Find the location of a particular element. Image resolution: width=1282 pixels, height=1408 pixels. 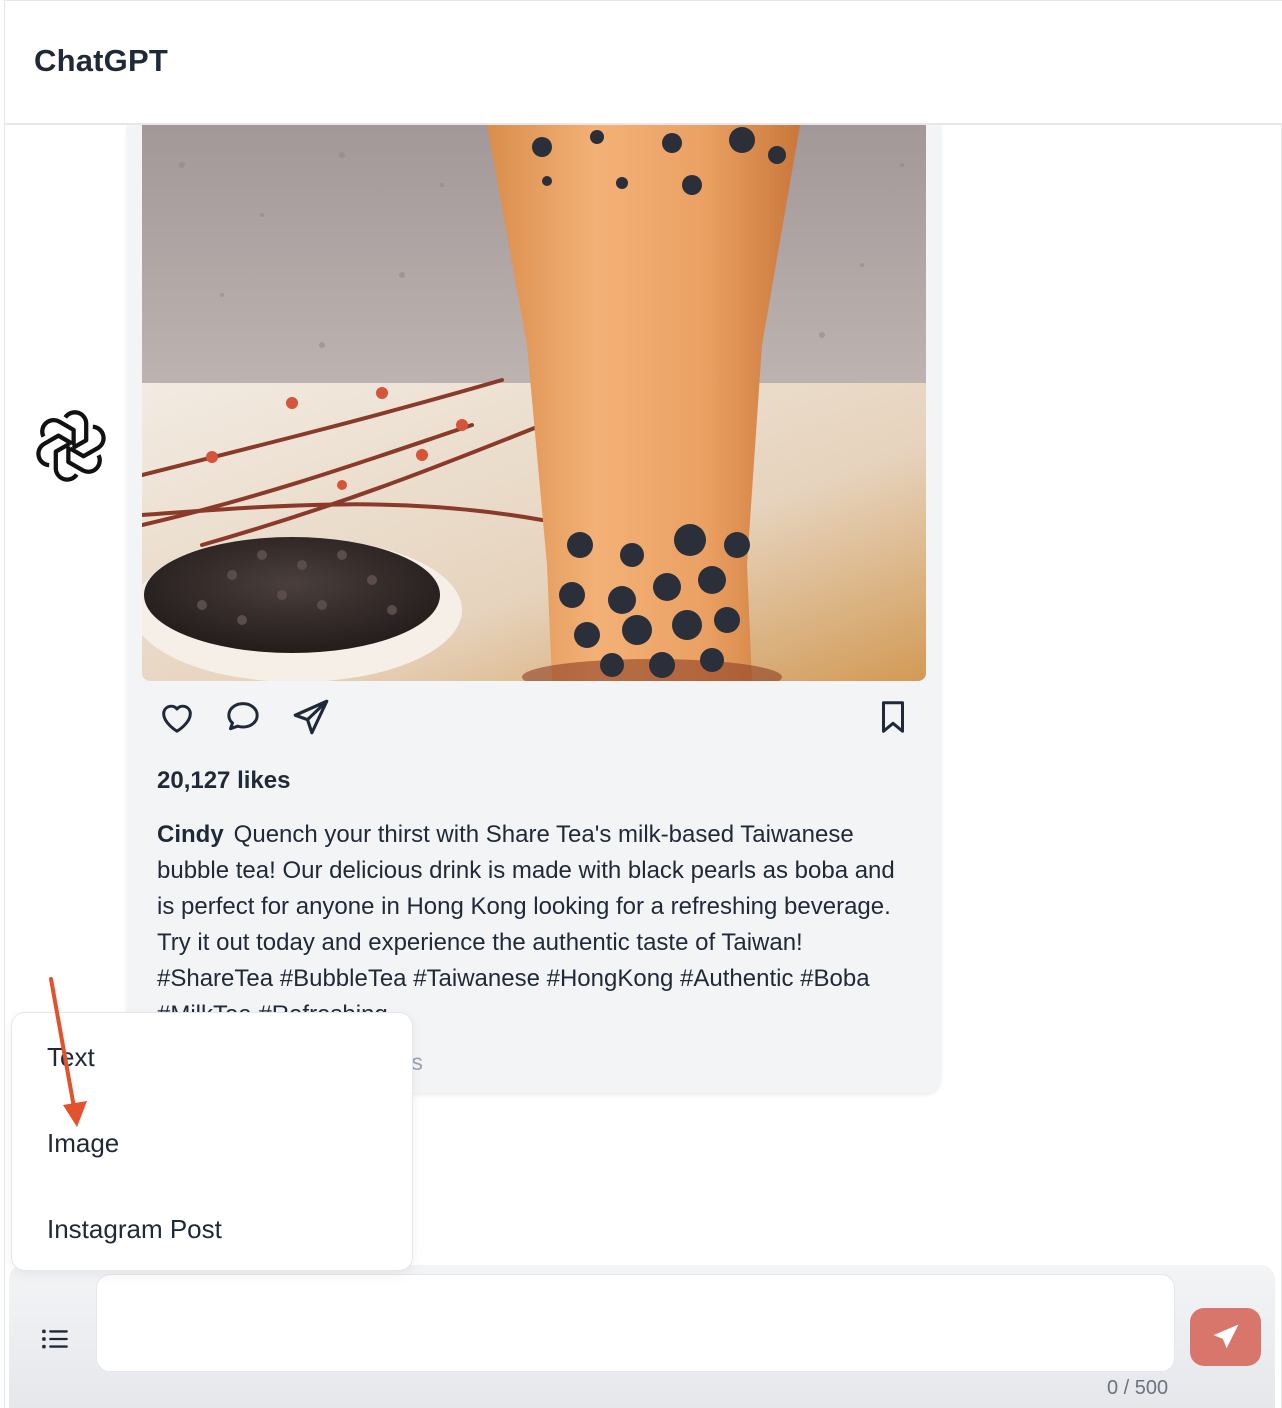

post-action-bar is located at coordinates (535, 717).